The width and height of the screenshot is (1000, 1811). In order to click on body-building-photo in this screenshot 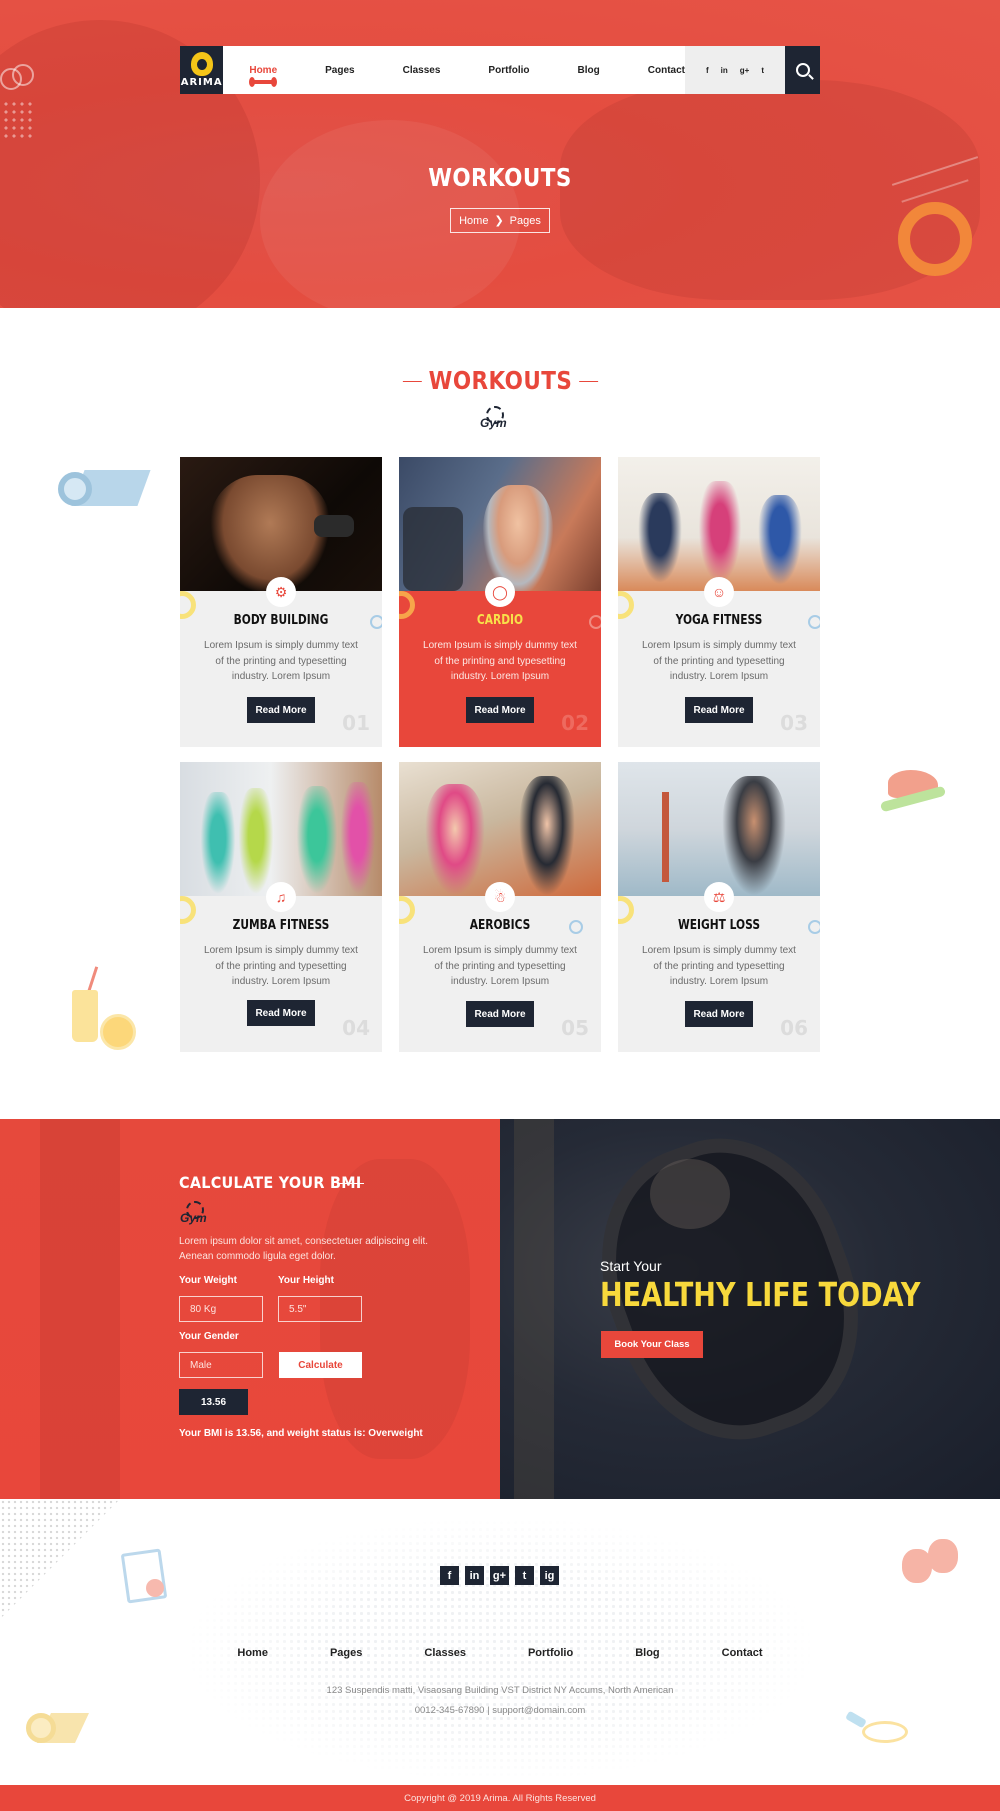, I will do `click(281, 524)`.